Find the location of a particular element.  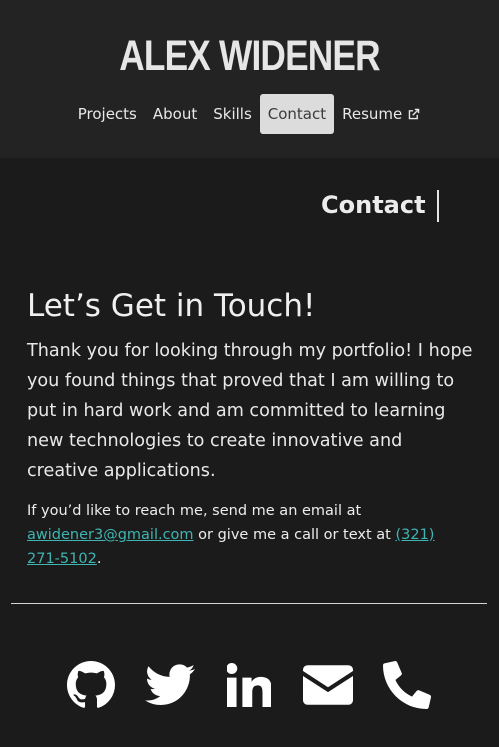

divider is located at coordinates (249, 603).